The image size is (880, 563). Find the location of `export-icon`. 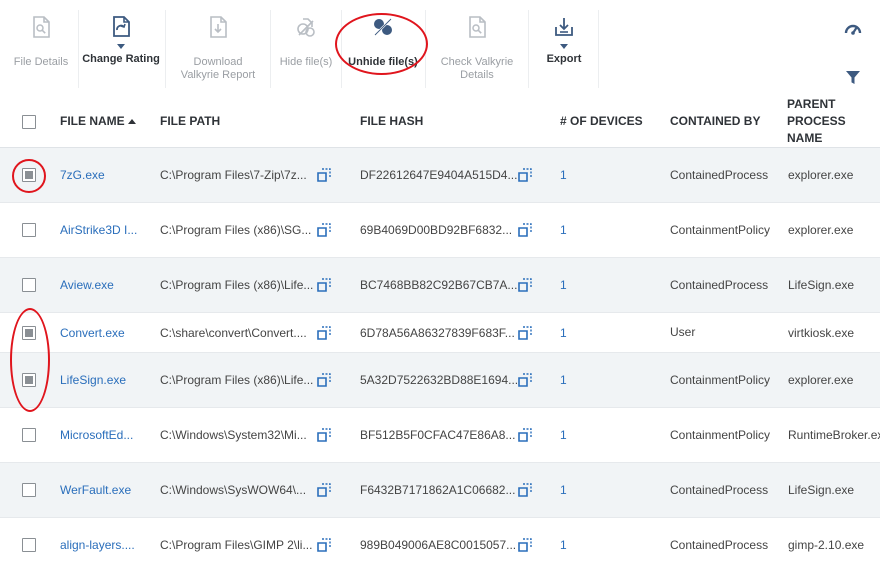

export-icon is located at coordinates (564, 27).